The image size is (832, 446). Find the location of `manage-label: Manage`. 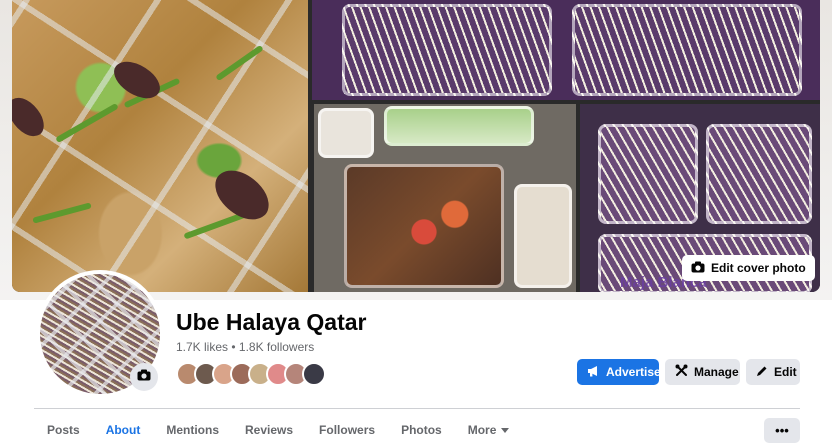

manage-label: Manage is located at coordinates (716, 372).